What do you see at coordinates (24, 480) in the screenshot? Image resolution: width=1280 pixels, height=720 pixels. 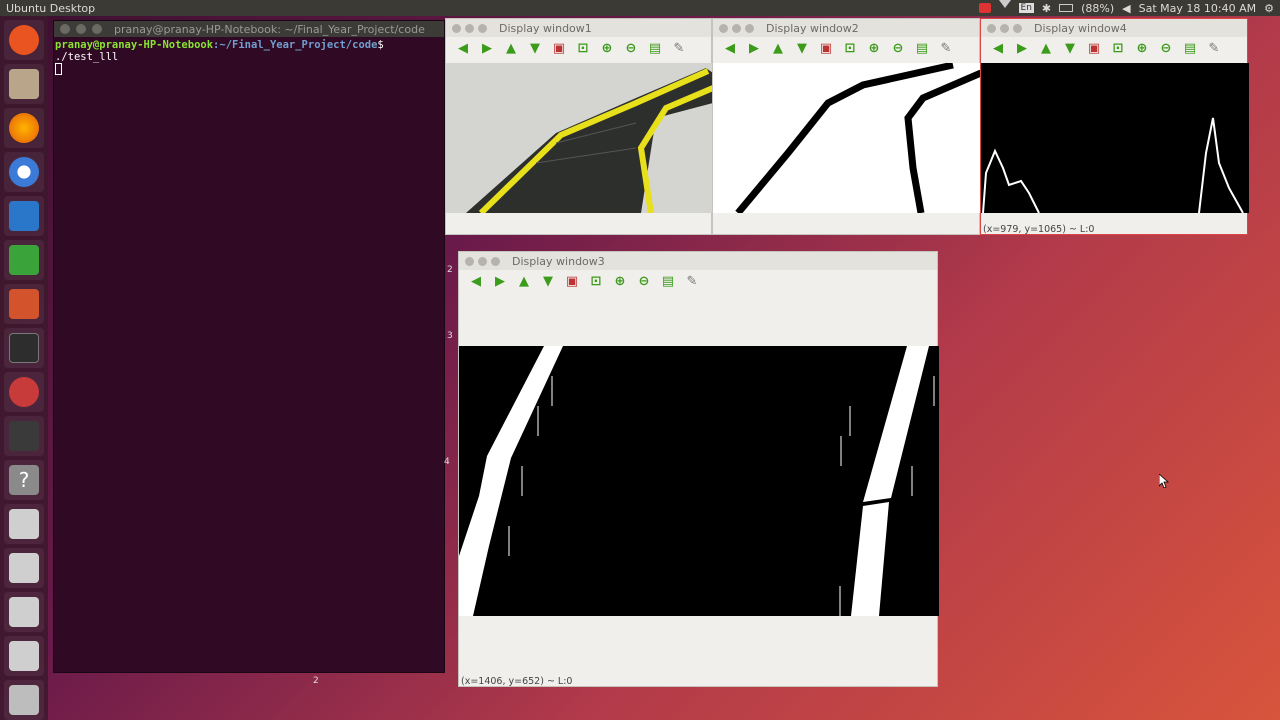 I see `help-icon: ?` at bounding box center [24, 480].